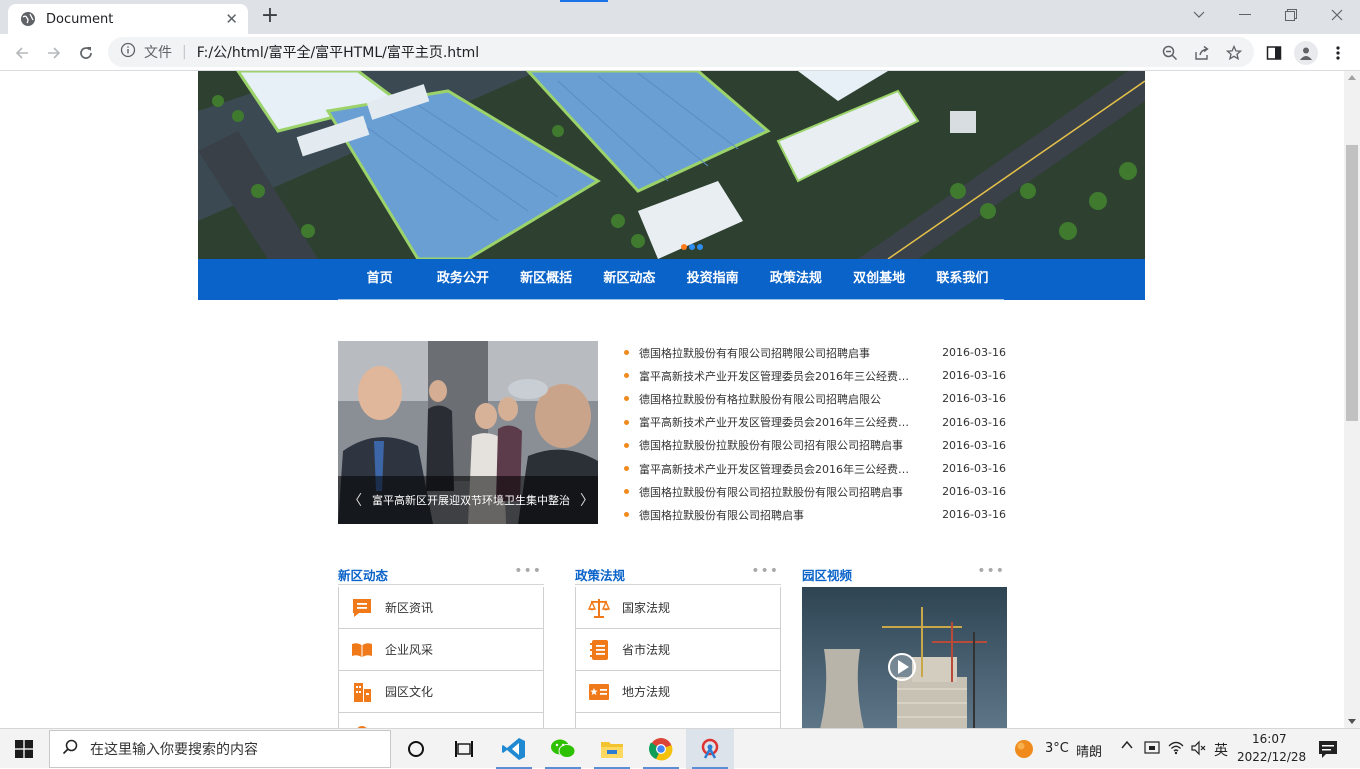 Image resolution: width=1360 pixels, height=769 pixels. Describe the element at coordinates (1271, 757) in the screenshot. I see `clock-date: 2022/12/28` at that location.